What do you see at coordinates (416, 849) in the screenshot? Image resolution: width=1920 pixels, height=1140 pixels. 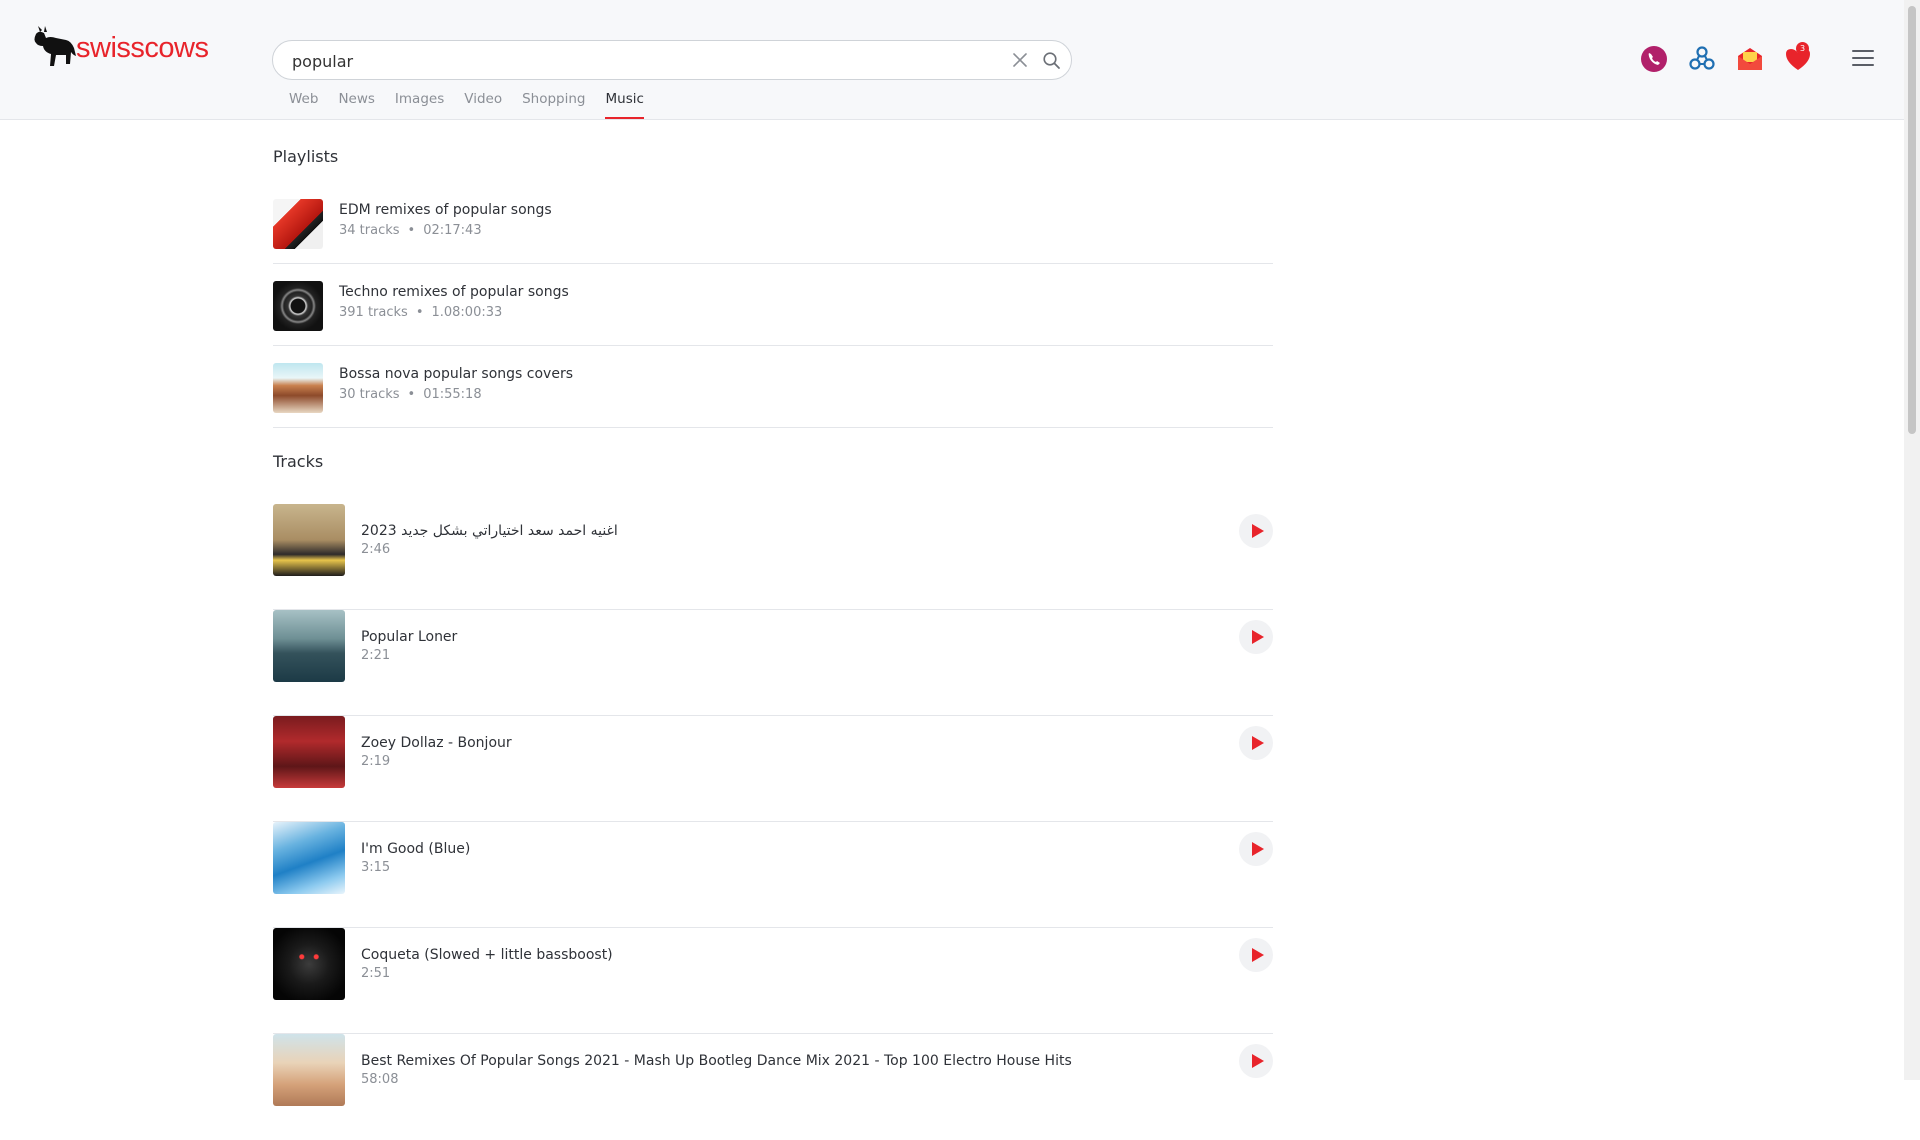 I see `track-title: I'm Good (Blue)` at bounding box center [416, 849].